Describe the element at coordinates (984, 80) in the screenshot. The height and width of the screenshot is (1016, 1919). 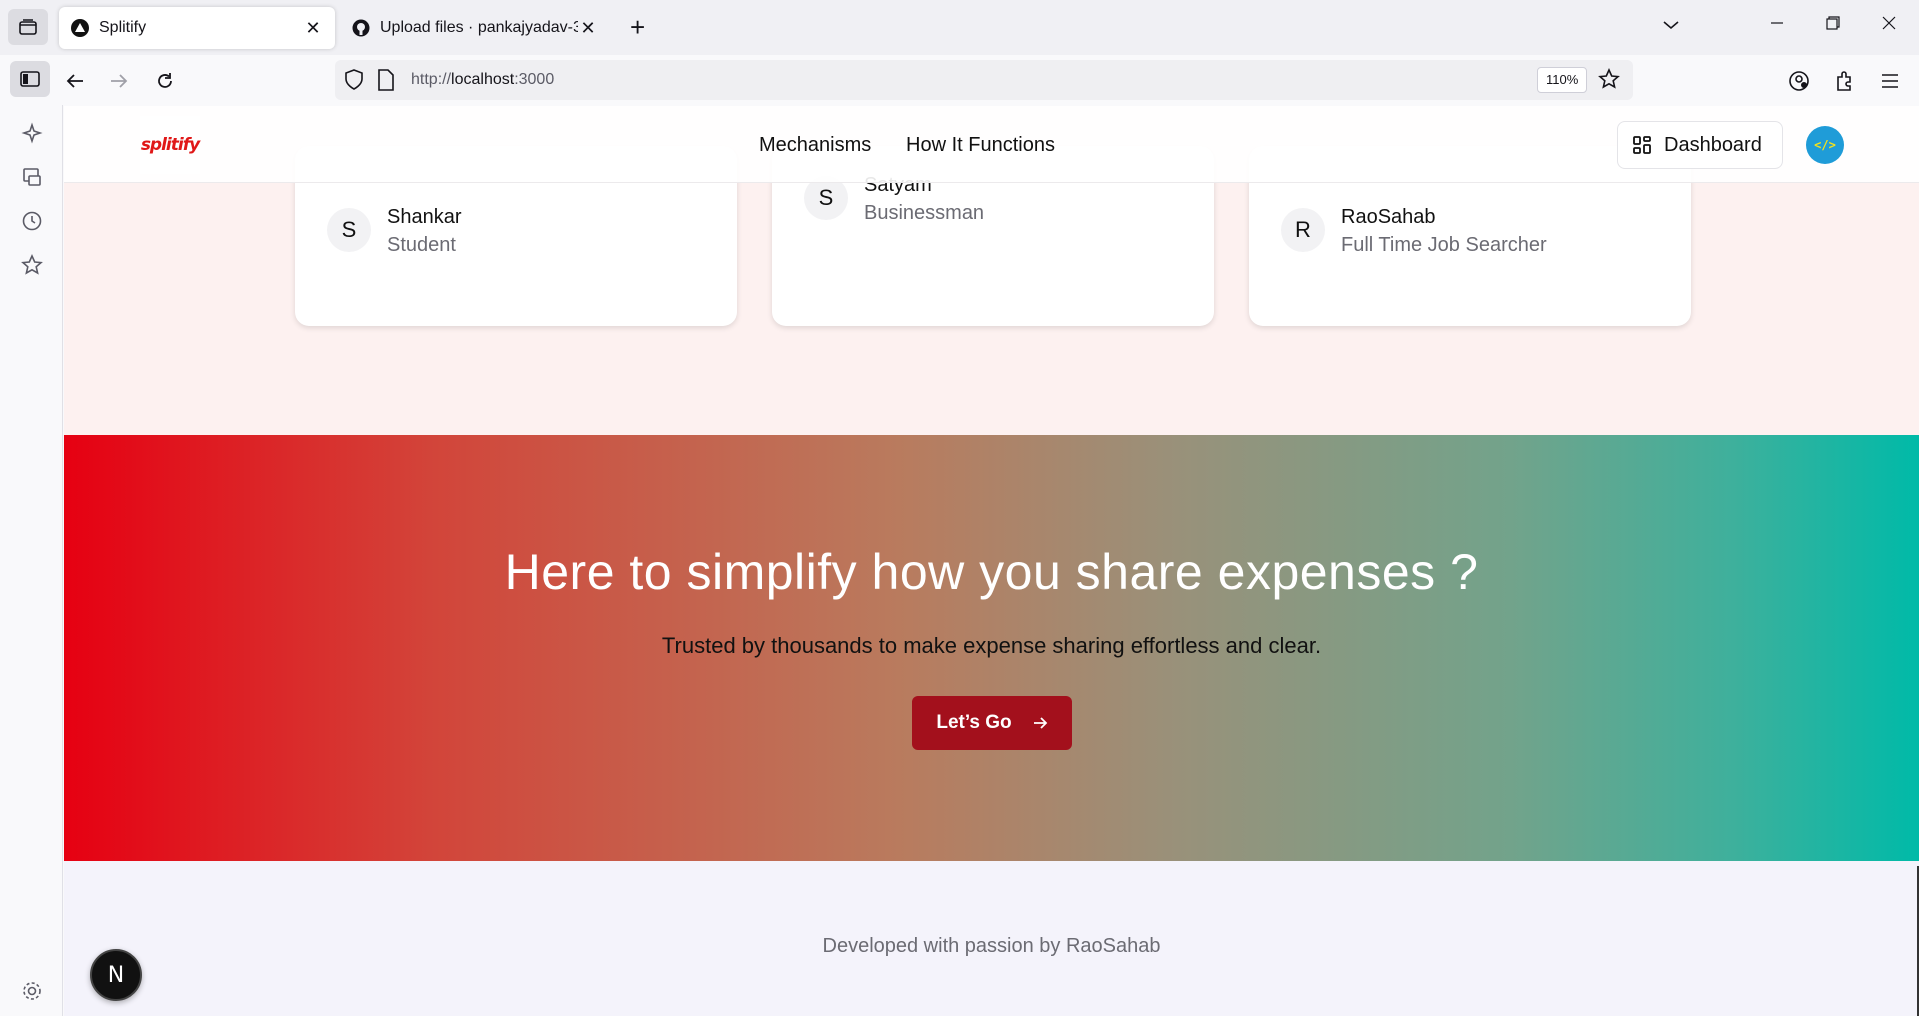
I see `address-bar: http://localhost:3000 110%` at that location.